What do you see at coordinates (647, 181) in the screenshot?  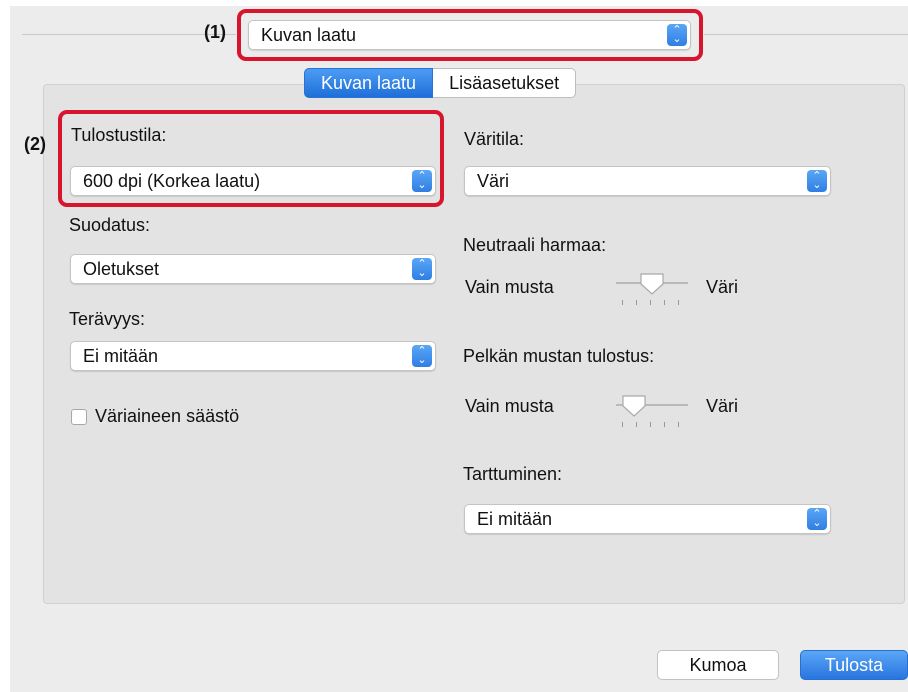 I see `color-mode-select: Väri ⌃ ⌄` at bounding box center [647, 181].